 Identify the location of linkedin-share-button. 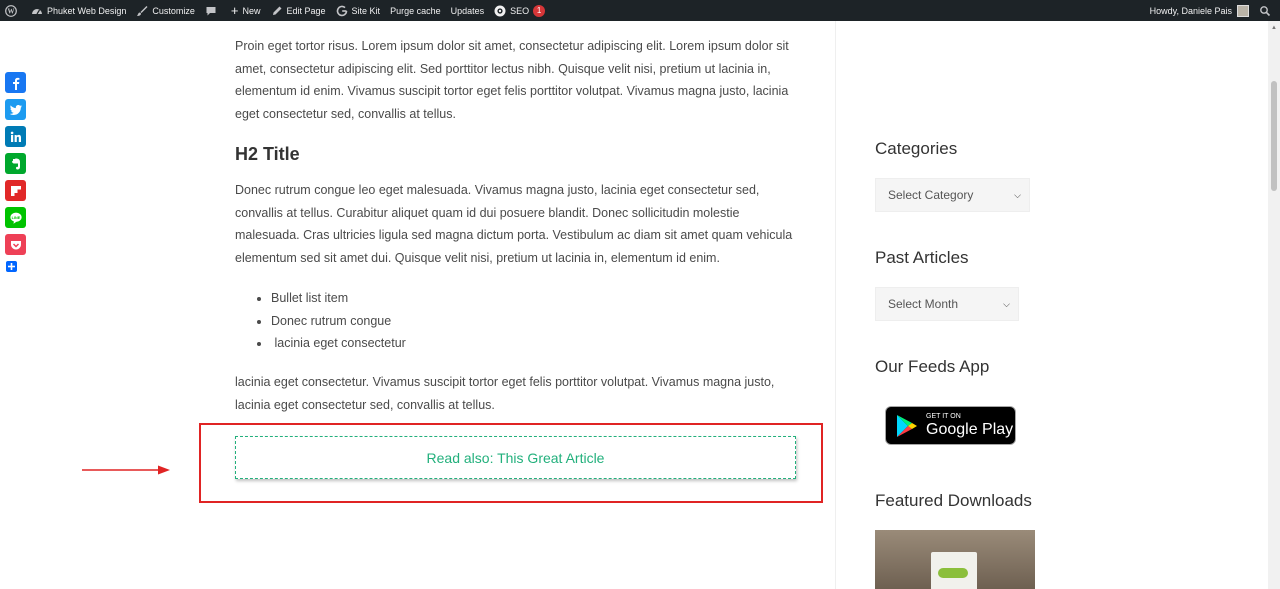
(15, 136).